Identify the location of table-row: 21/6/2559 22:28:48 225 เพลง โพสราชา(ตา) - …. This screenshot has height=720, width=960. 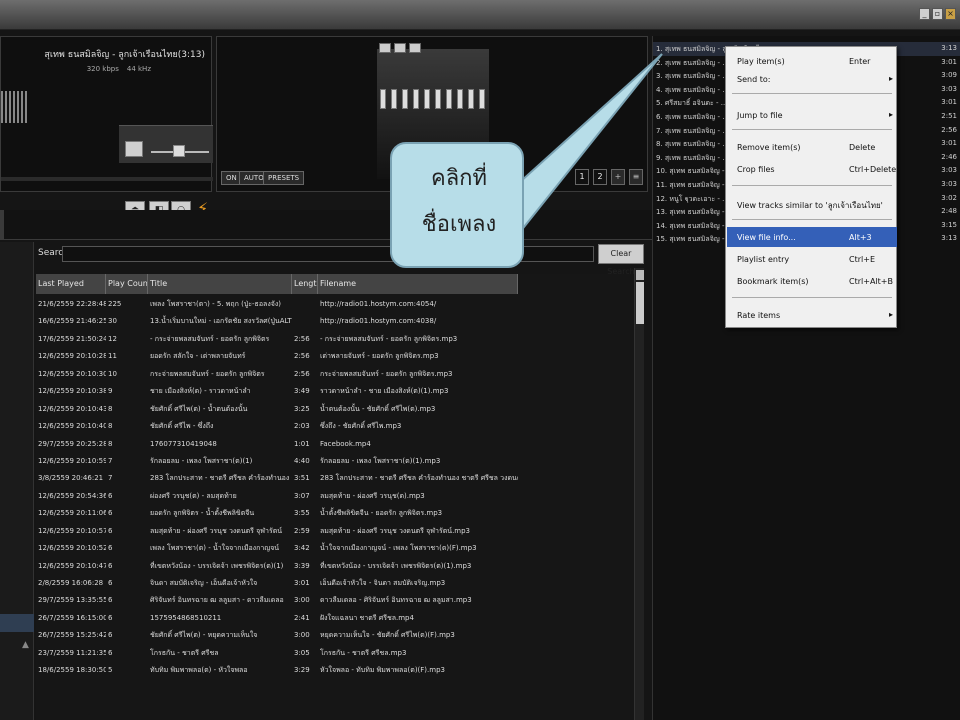
(337, 304).